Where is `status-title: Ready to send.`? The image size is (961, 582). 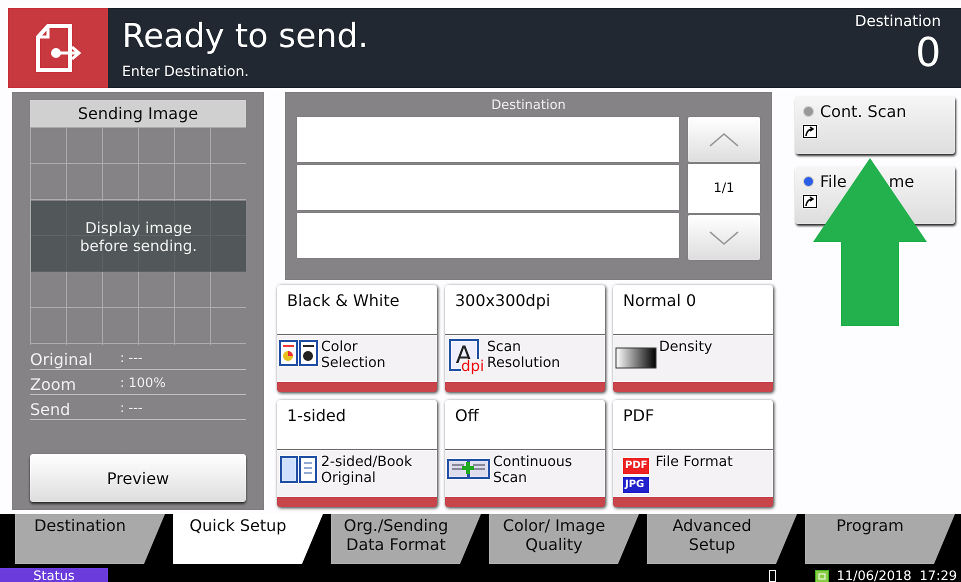
status-title: Ready to send. is located at coordinates (246, 36).